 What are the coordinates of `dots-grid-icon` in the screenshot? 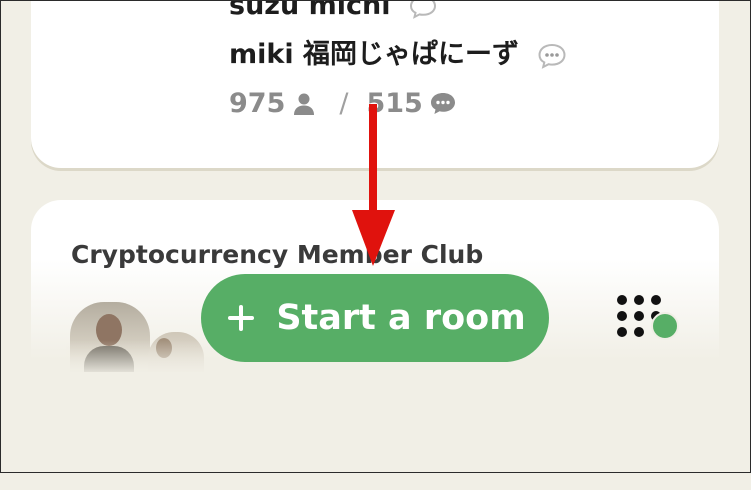 It's located at (648, 317).